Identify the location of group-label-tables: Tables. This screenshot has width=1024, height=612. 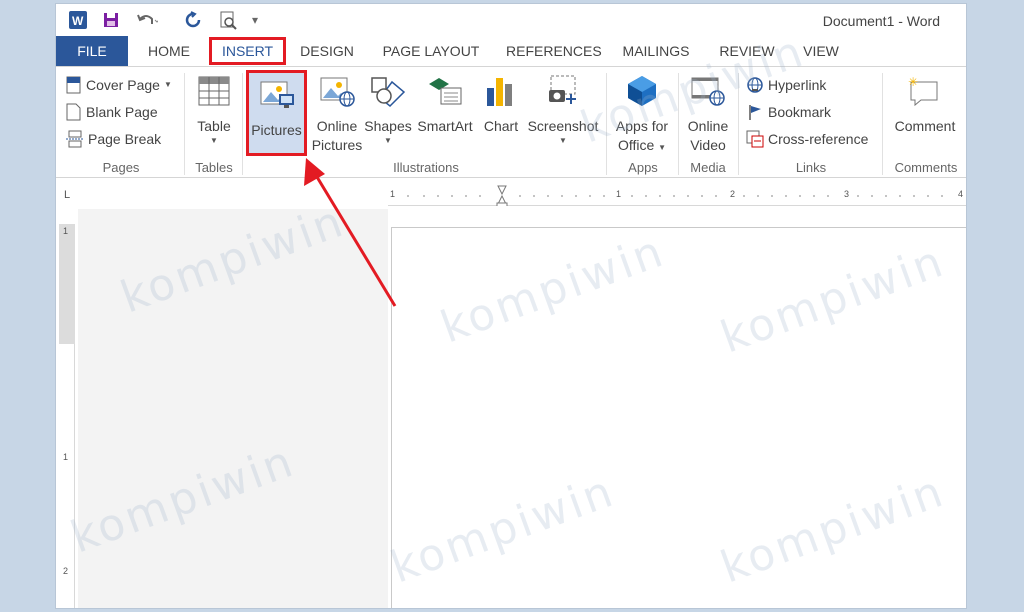
(214, 167).